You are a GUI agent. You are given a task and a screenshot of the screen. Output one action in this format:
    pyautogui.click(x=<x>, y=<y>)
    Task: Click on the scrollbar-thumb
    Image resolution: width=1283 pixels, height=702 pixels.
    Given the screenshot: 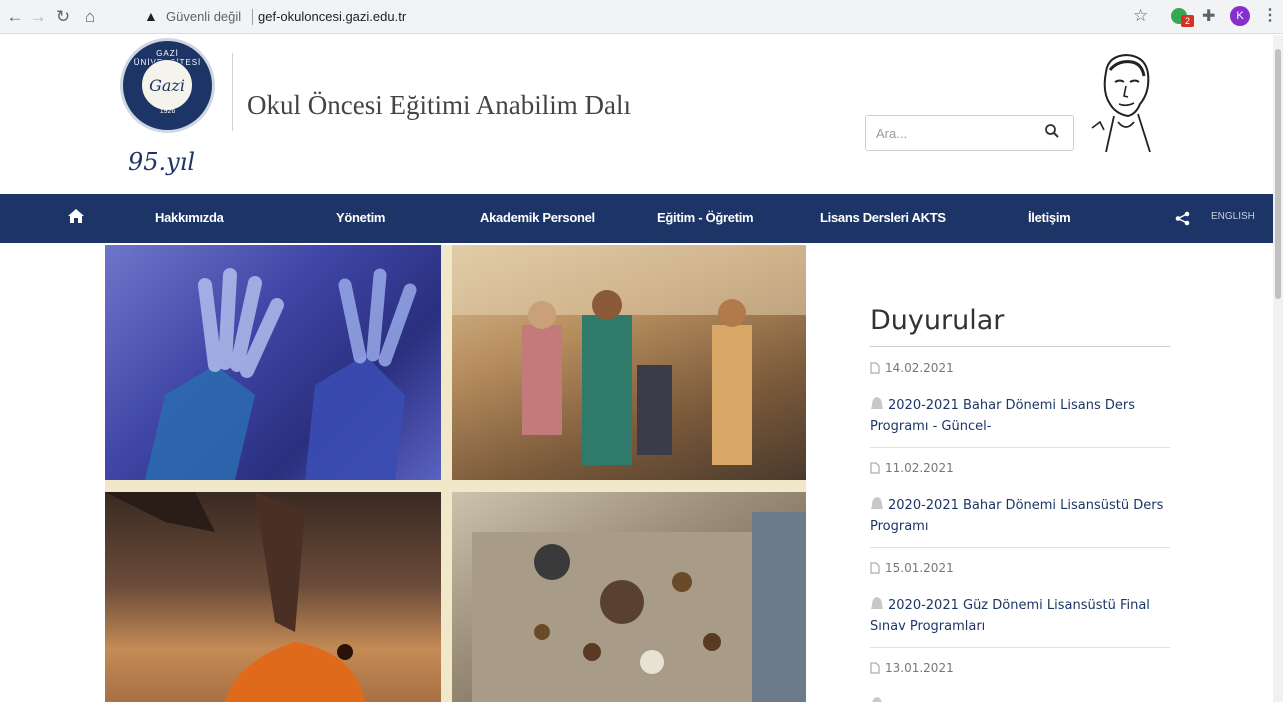 What is the action you would take?
    pyautogui.click(x=1278, y=174)
    